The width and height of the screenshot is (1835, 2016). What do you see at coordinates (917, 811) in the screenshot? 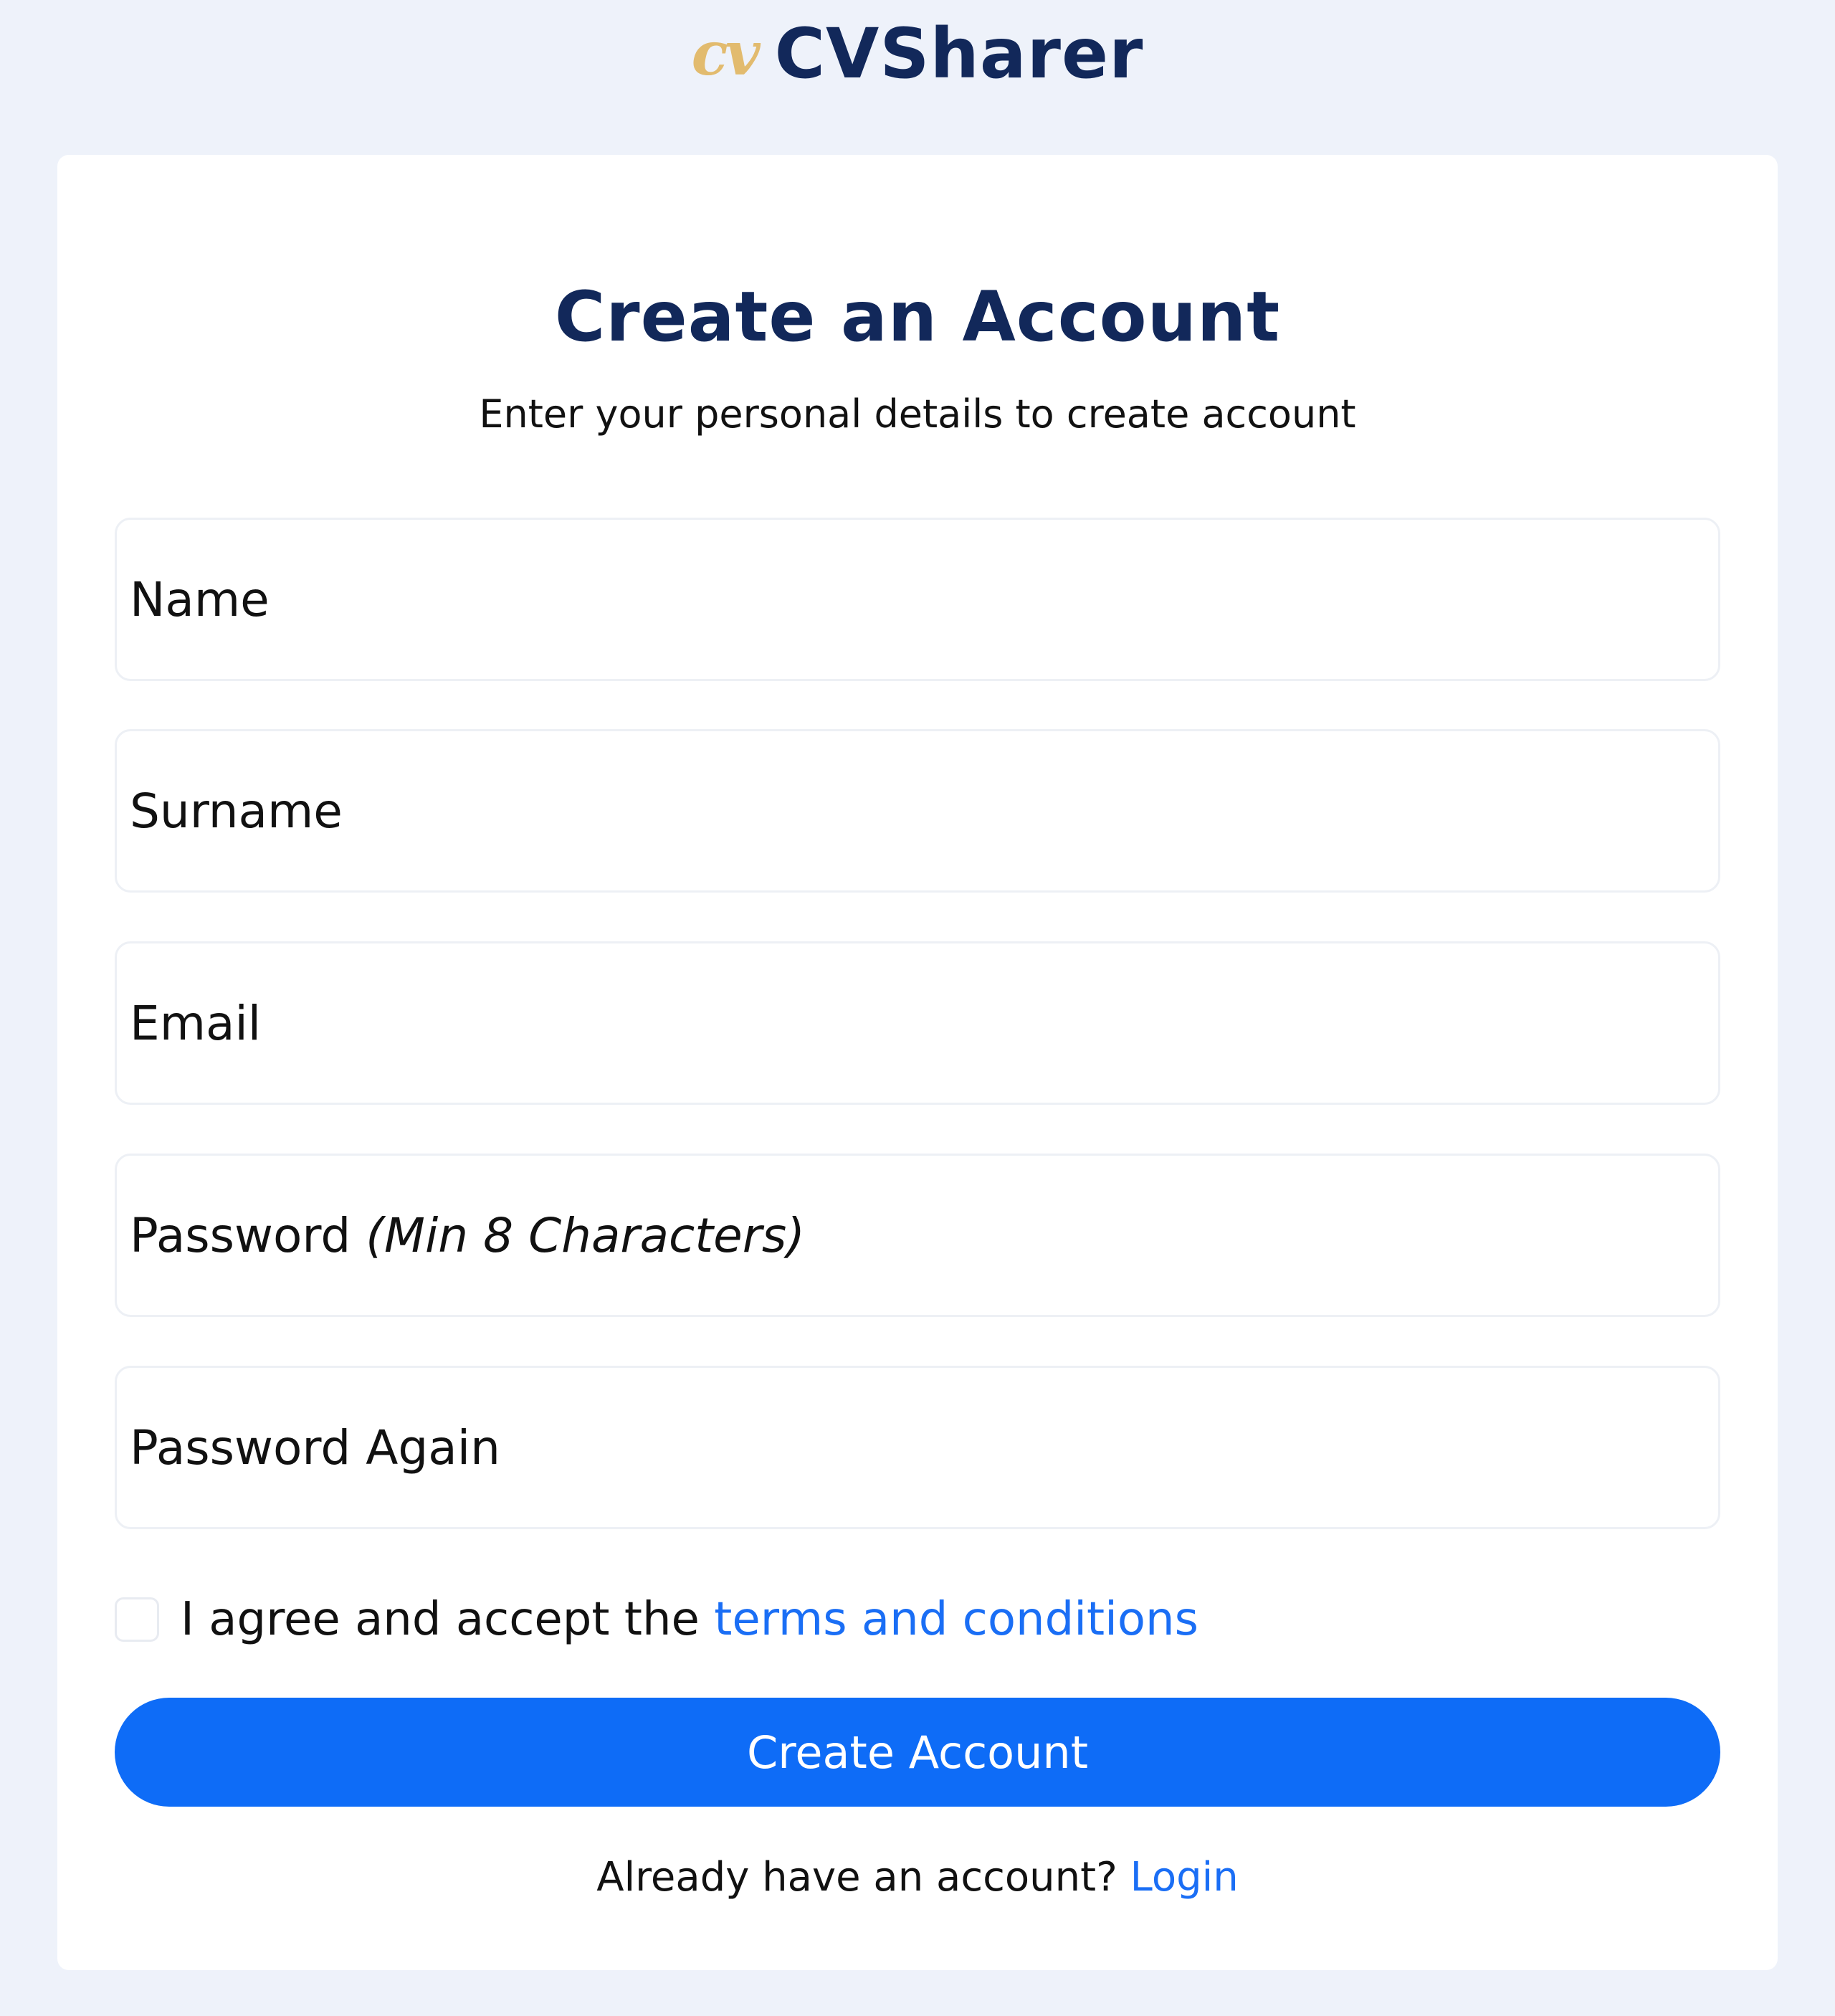
I see `surname-field: Surname` at bounding box center [917, 811].